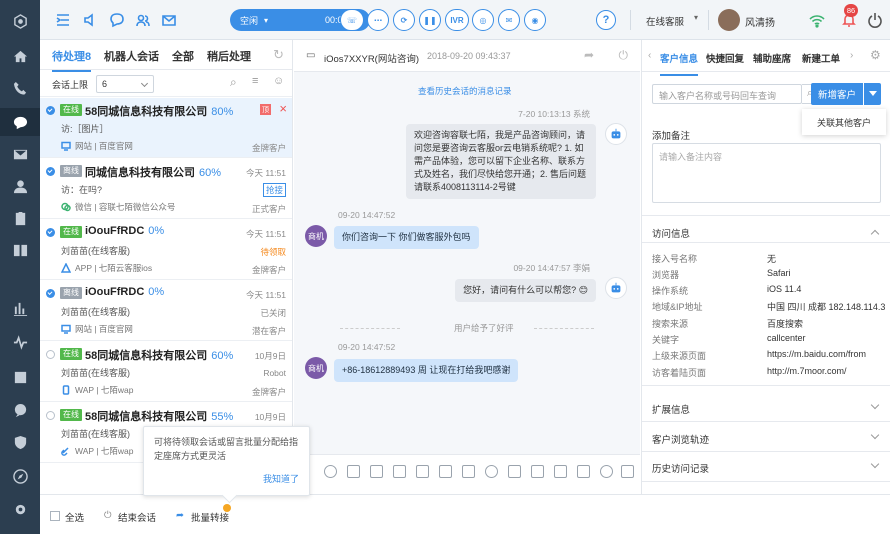 Image resolution: width=890 pixels, height=534 pixels. What do you see at coordinates (445, 471) in the screenshot?
I see `doc-icon` at bounding box center [445, 471].